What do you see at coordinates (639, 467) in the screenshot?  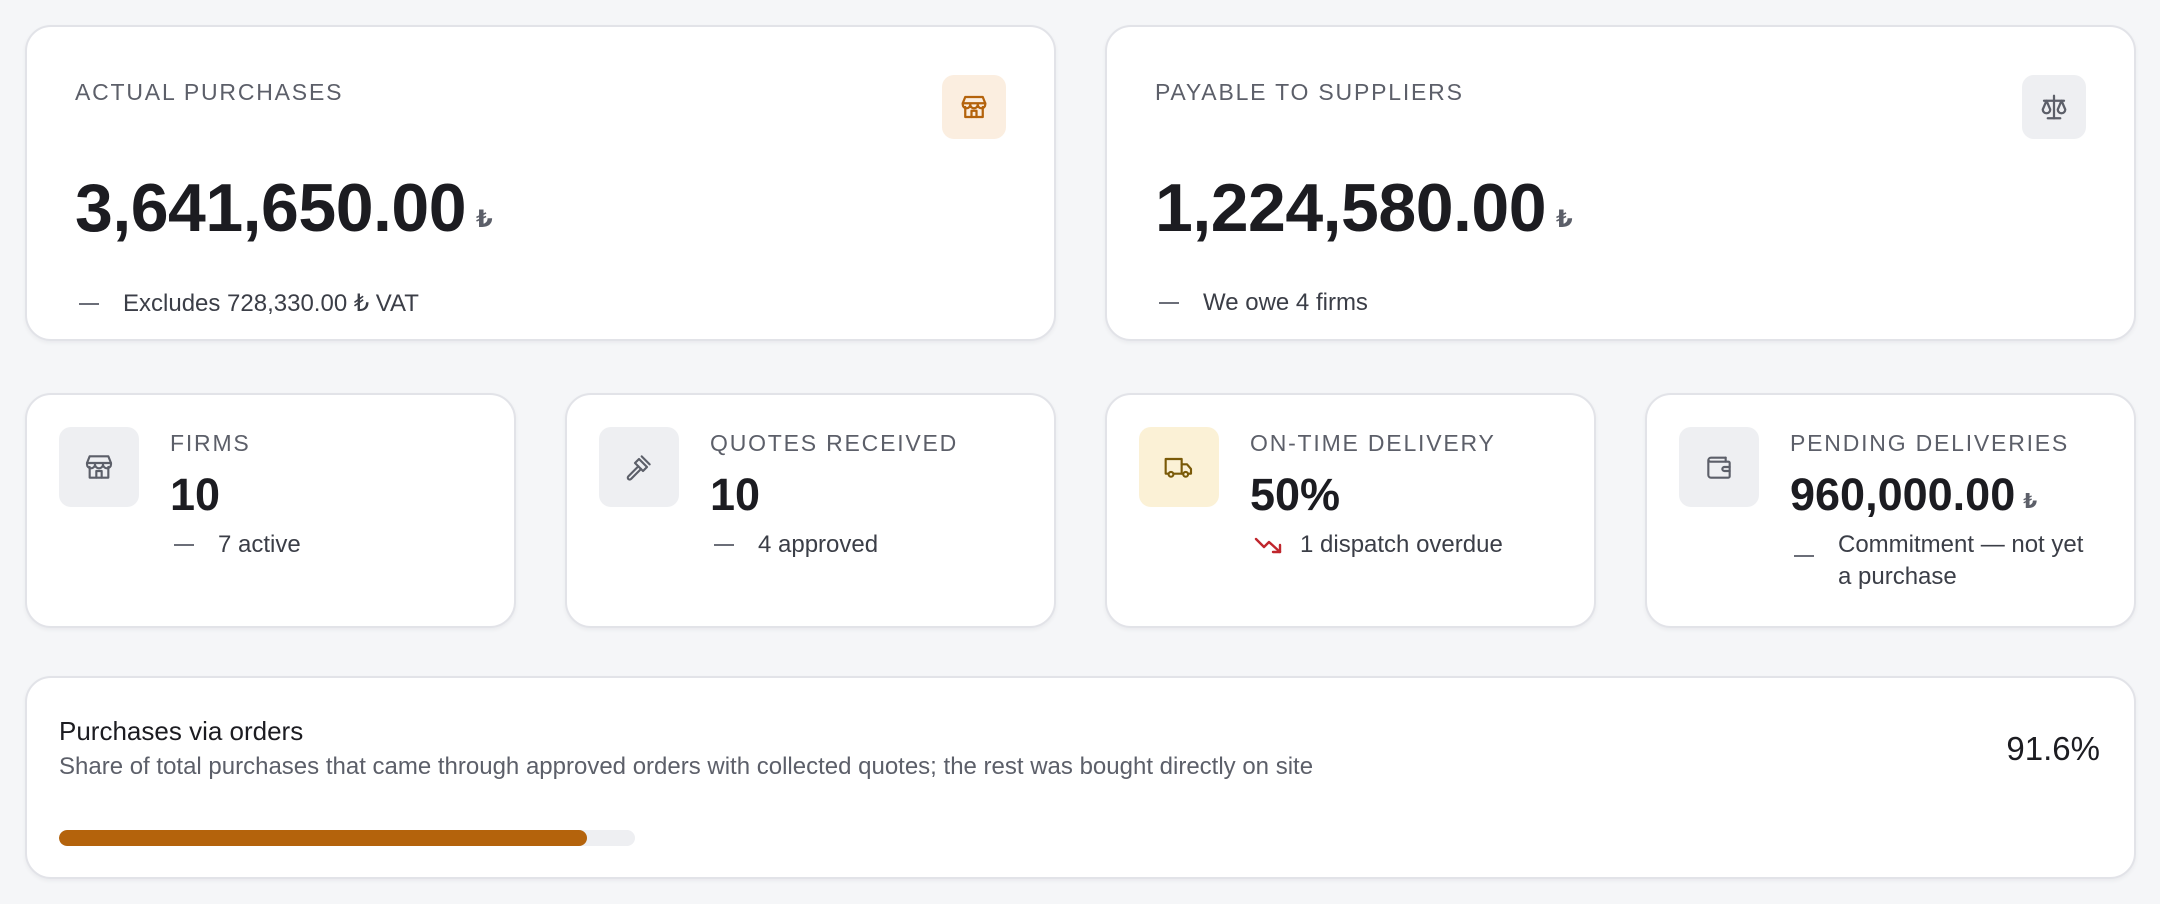 I see `gavel-icon` at bounding box center [639, 467].